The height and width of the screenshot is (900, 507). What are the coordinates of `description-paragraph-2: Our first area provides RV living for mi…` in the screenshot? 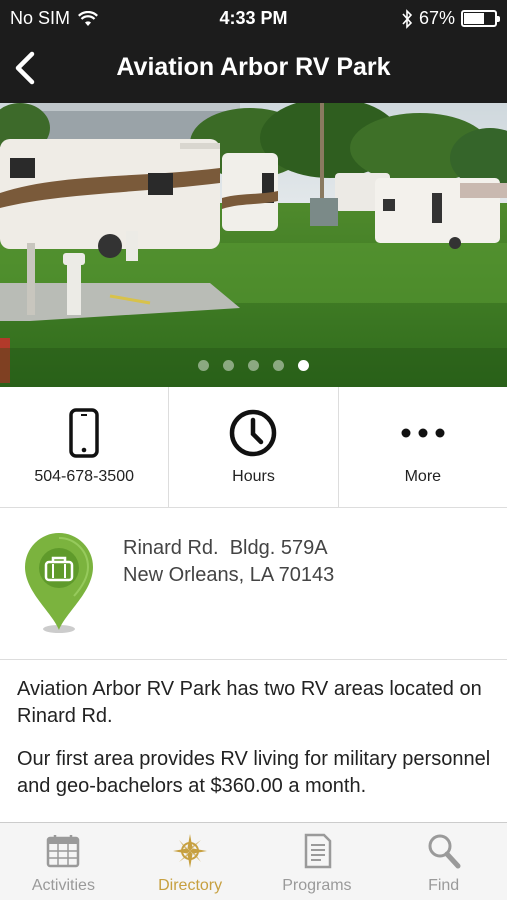 It's located at (254, 772).